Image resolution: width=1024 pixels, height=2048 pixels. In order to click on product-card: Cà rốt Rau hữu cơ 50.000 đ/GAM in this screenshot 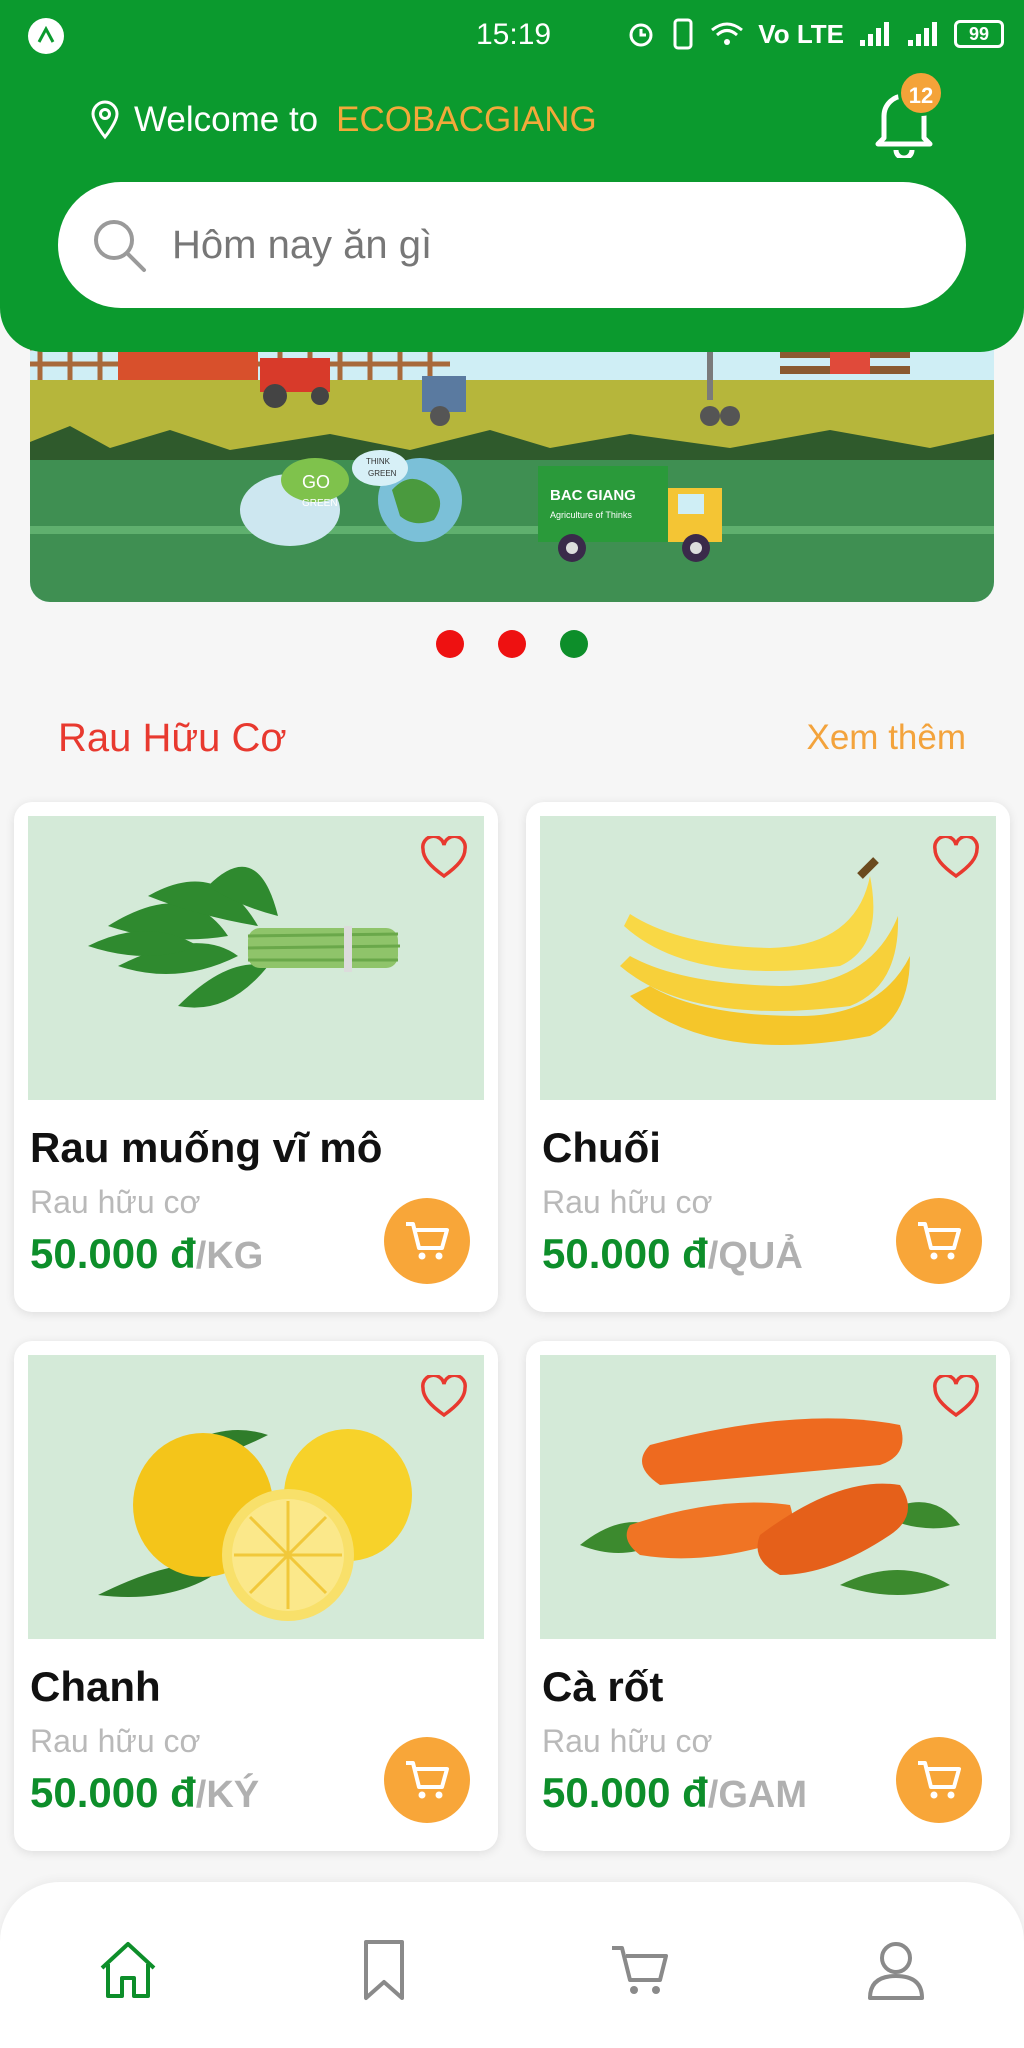, I will do `click(768, 1596)`.